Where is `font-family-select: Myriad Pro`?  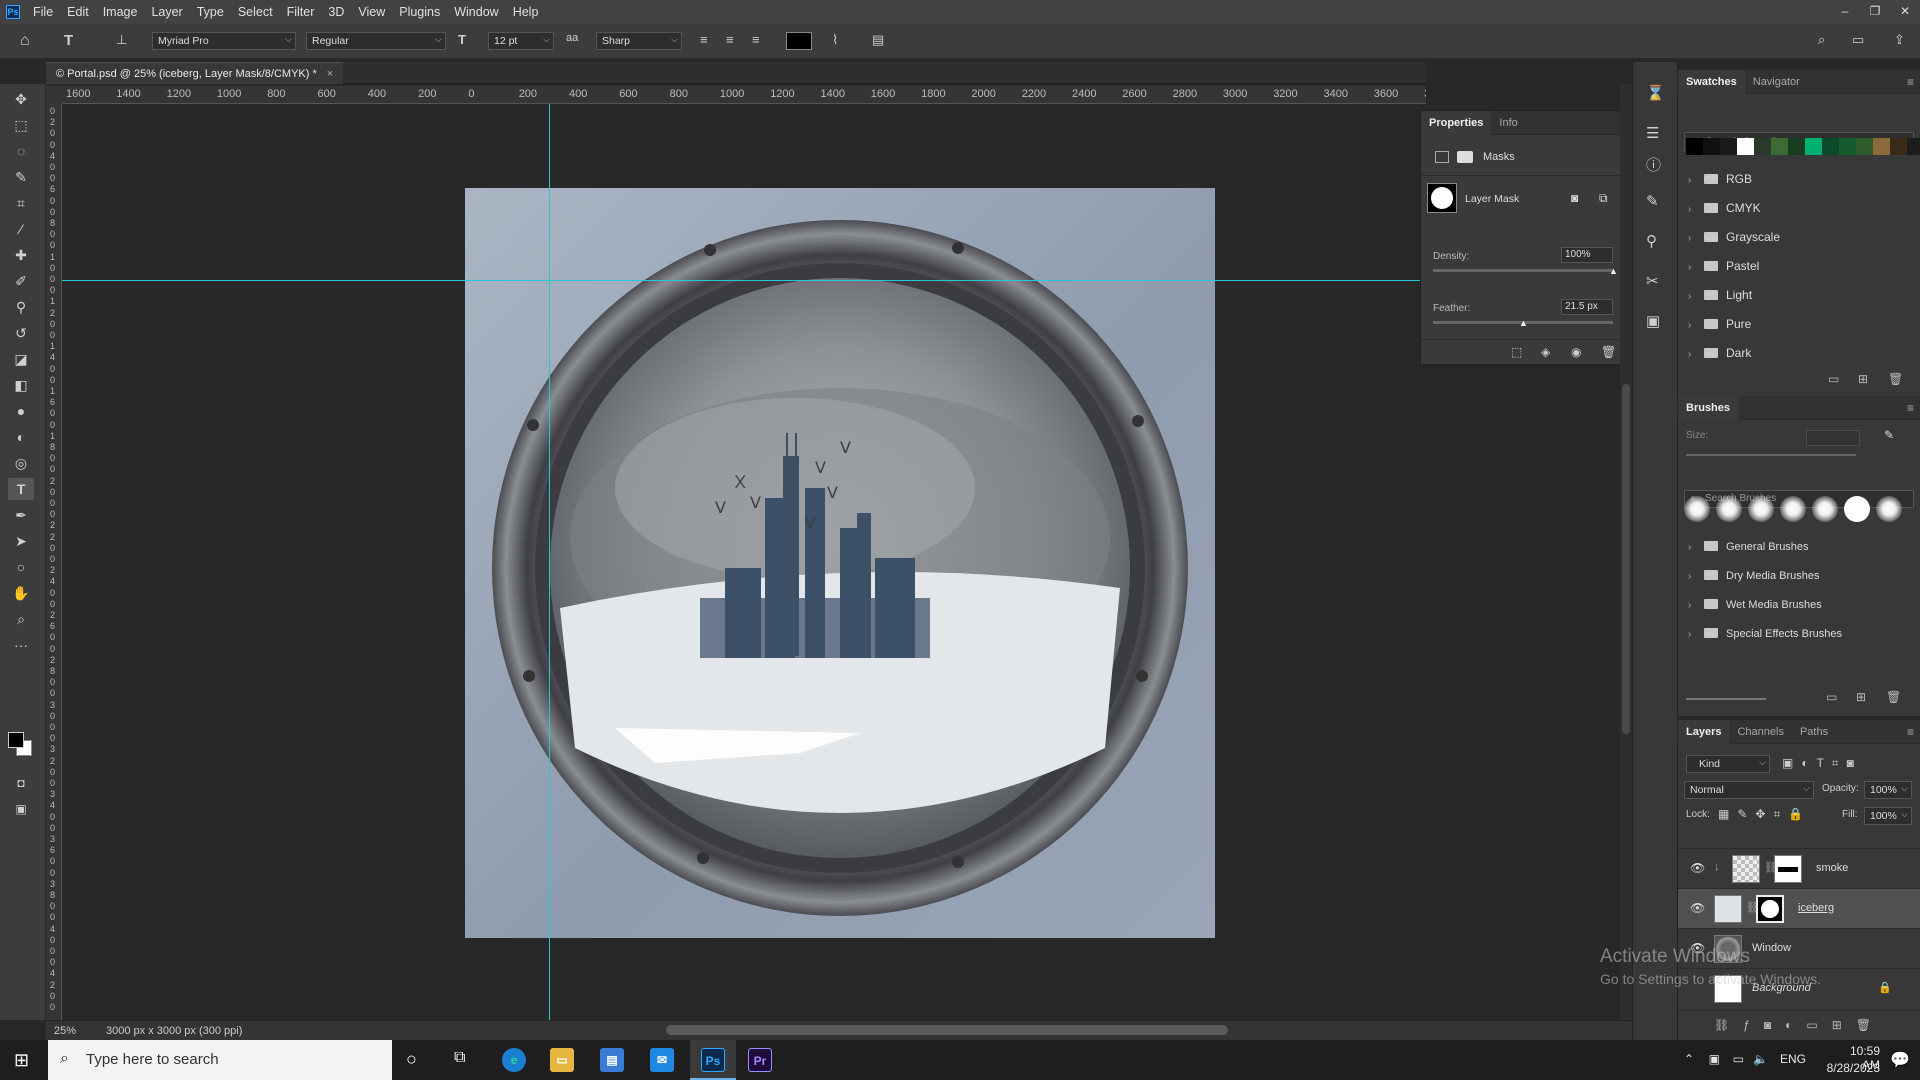 font-family-select: Myriad Pro is located at coordinates (224, 40).